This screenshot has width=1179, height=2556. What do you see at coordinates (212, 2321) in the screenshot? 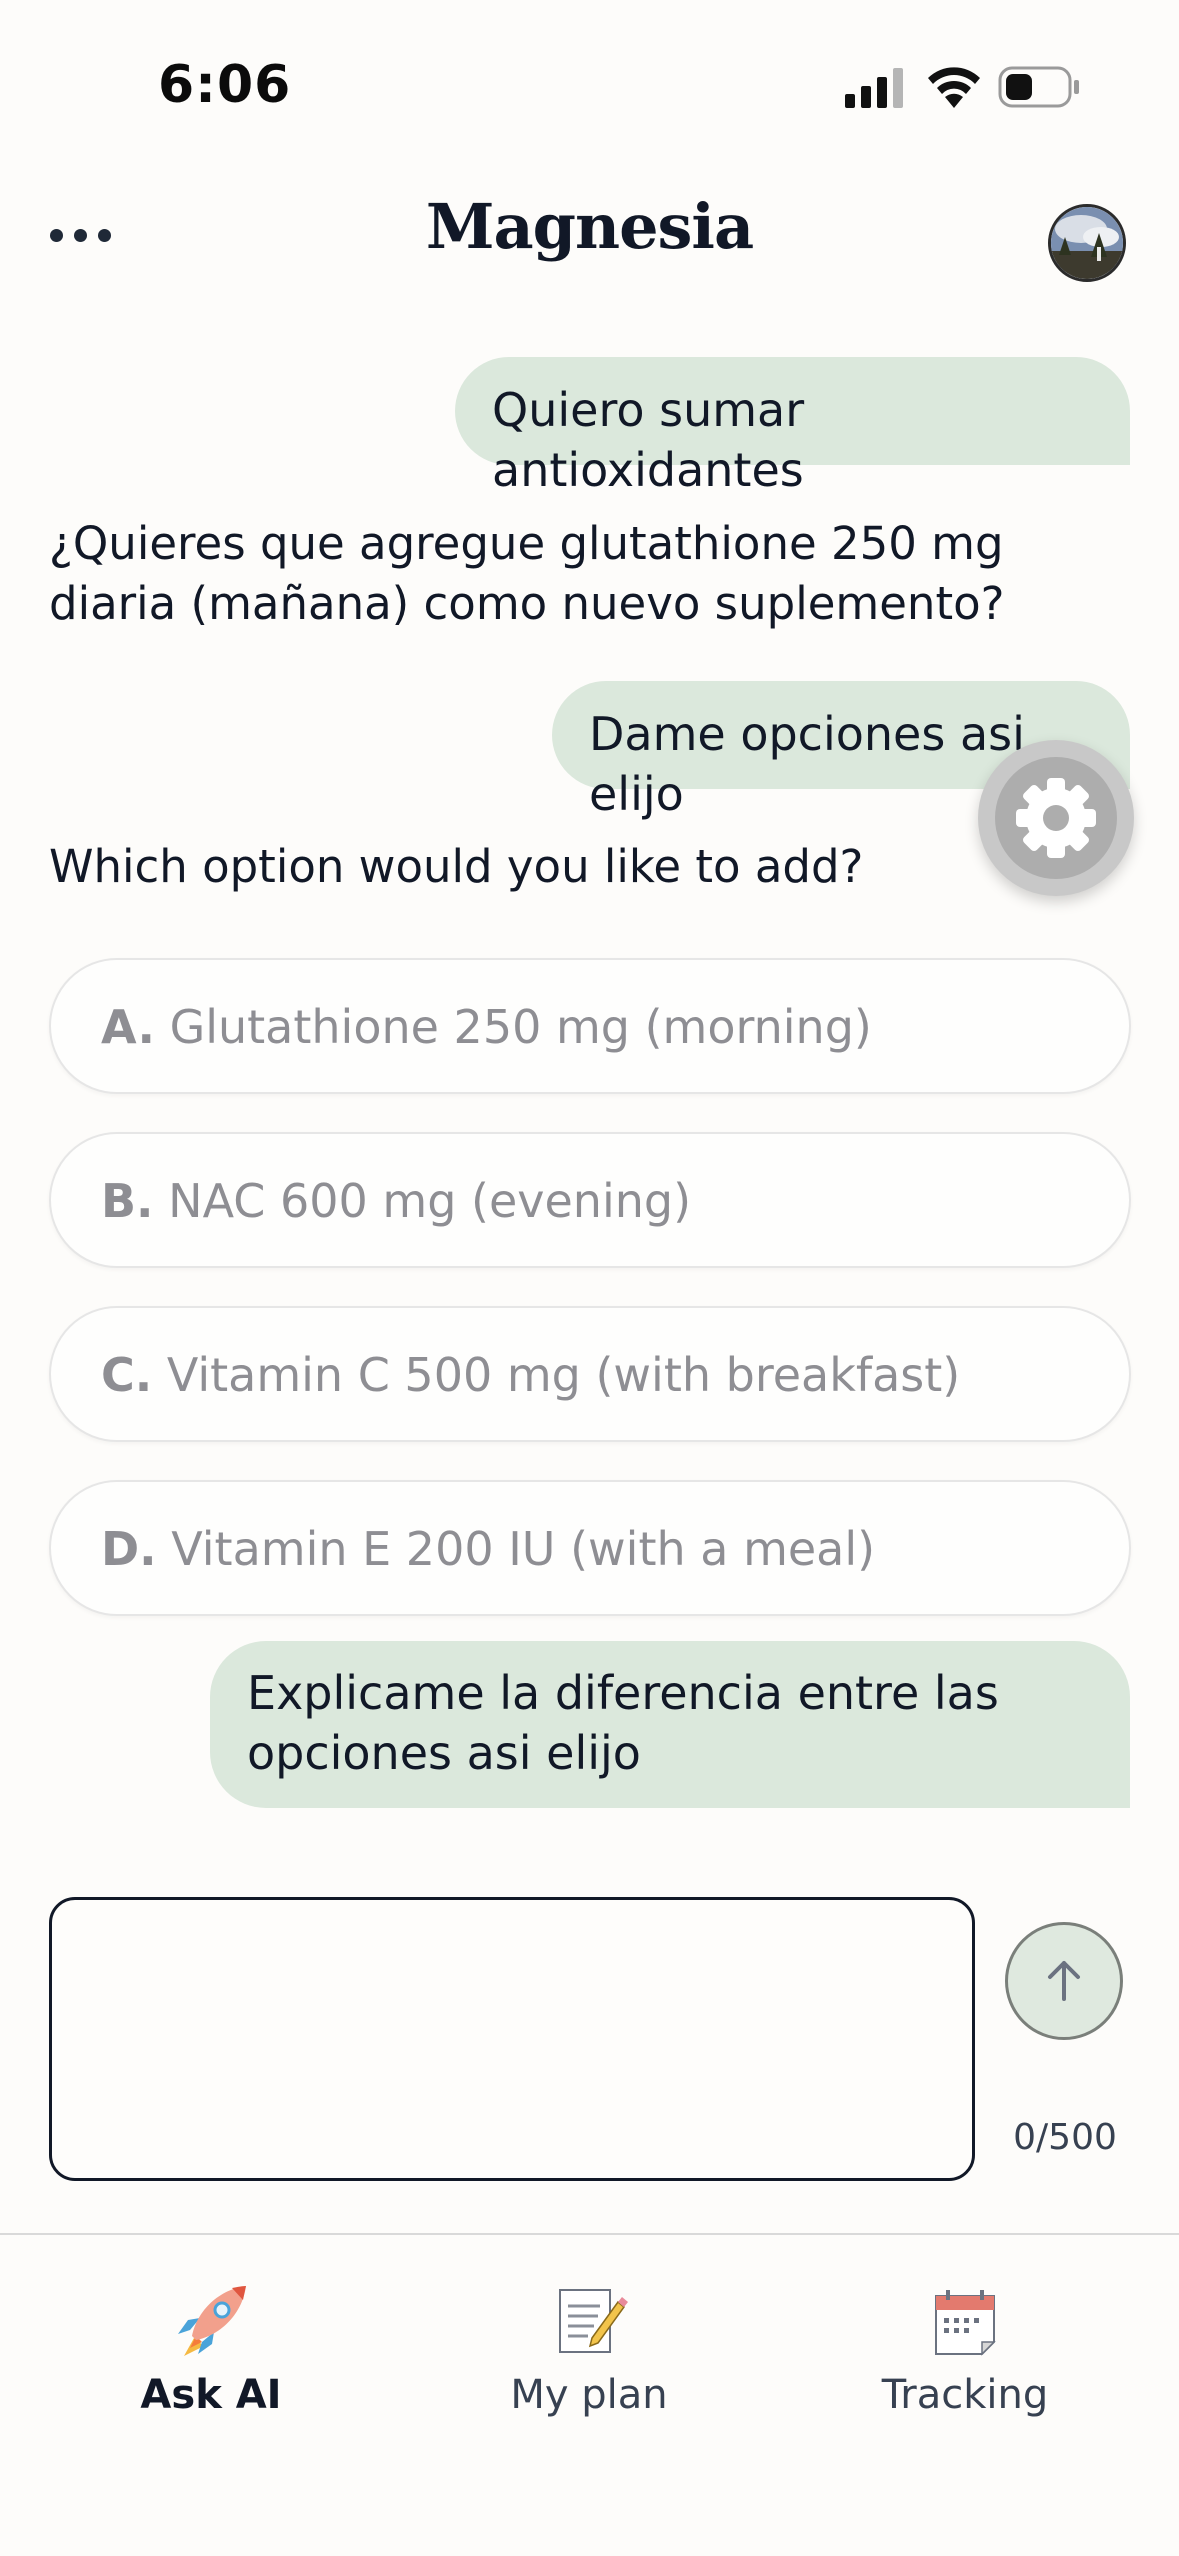
I see `rocket-icon` at bounding box center [212, 2321].